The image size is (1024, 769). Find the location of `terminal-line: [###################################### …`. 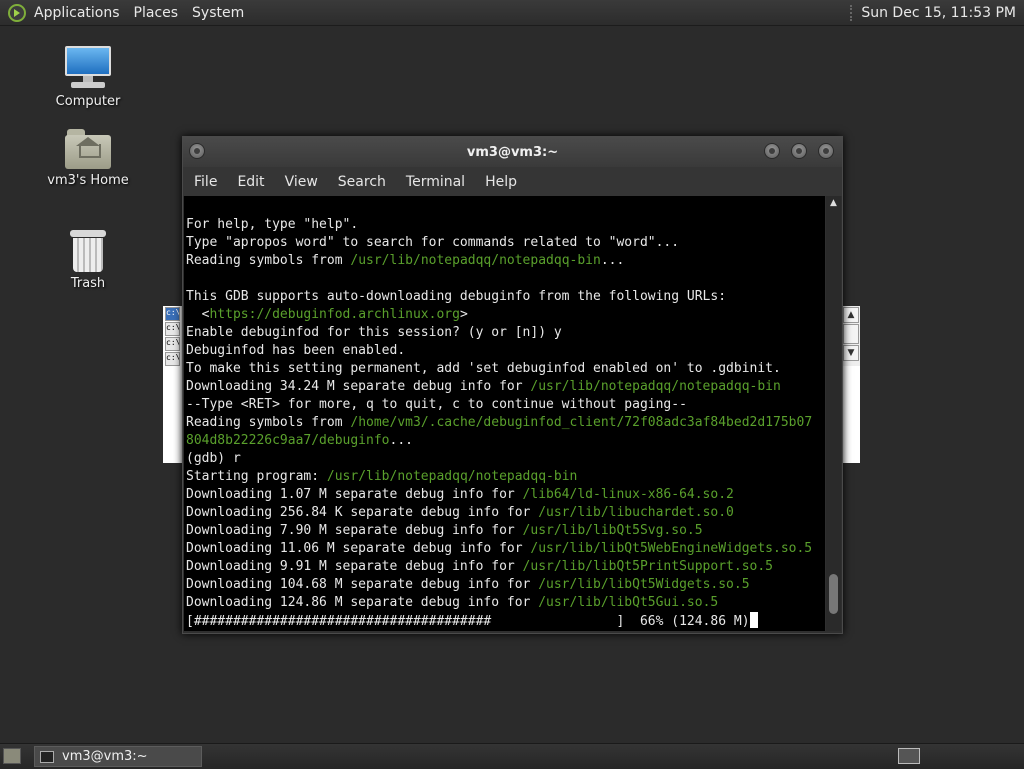

terminal-line: [###################################### … is located at coordinates (499, 621).